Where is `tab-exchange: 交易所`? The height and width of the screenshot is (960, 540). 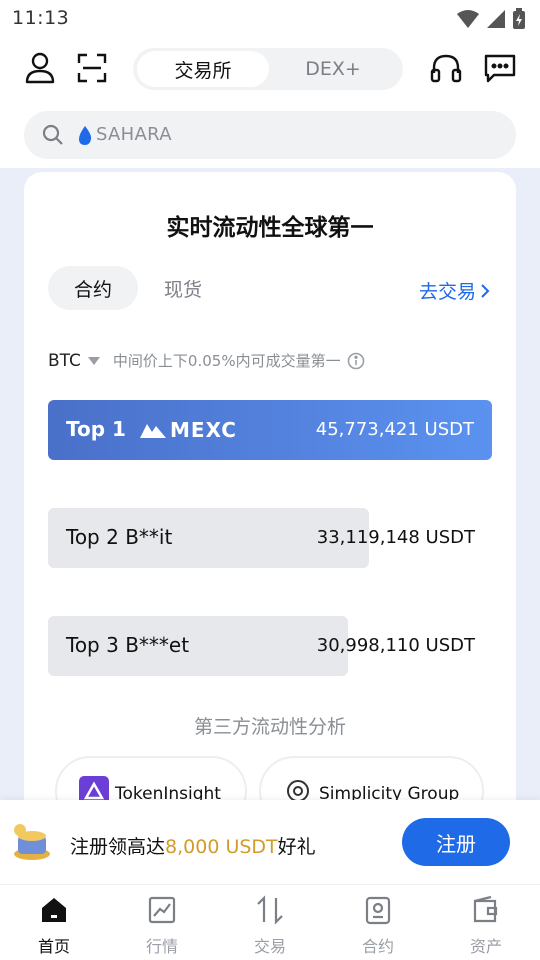 tab-exchange: 交易所 is located at coordinates (203, 69).